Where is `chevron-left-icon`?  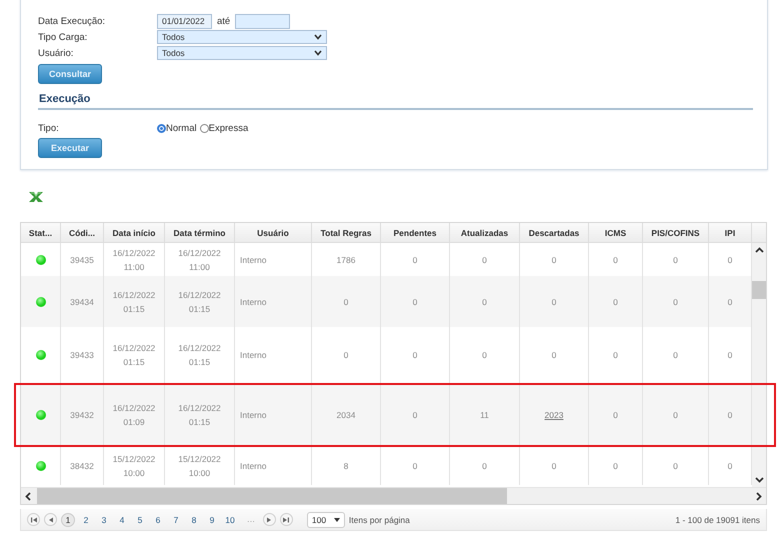
chevron-left-icon is located at coordinates (28, 496).